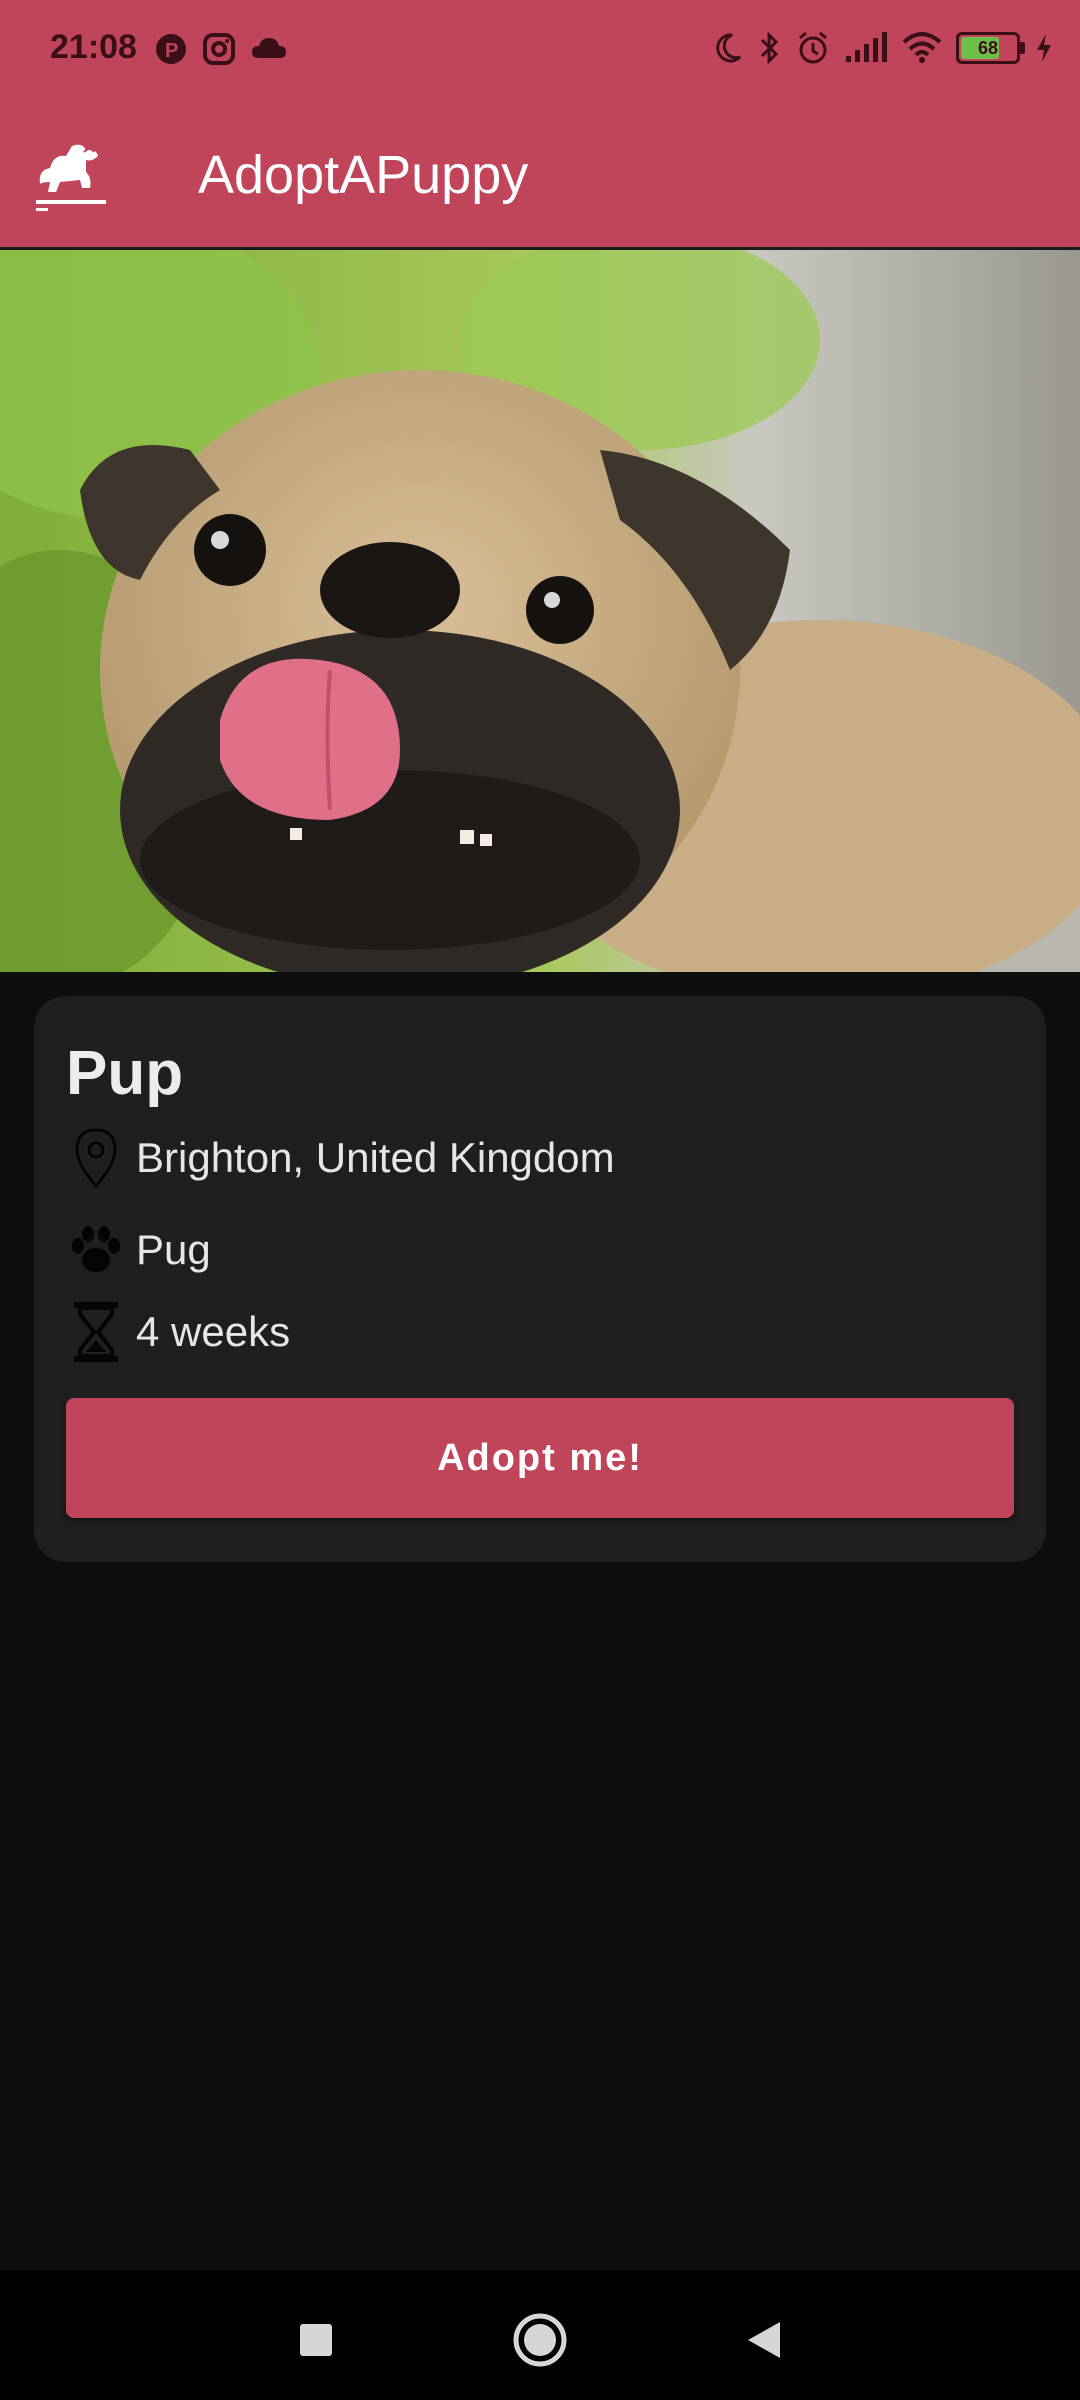 This screenshot has height=2400, width=1080. What do you see at coordinates (769, 48) in the screenshot?
I see `bluetooth-icon` at bounding box center [769, 48].